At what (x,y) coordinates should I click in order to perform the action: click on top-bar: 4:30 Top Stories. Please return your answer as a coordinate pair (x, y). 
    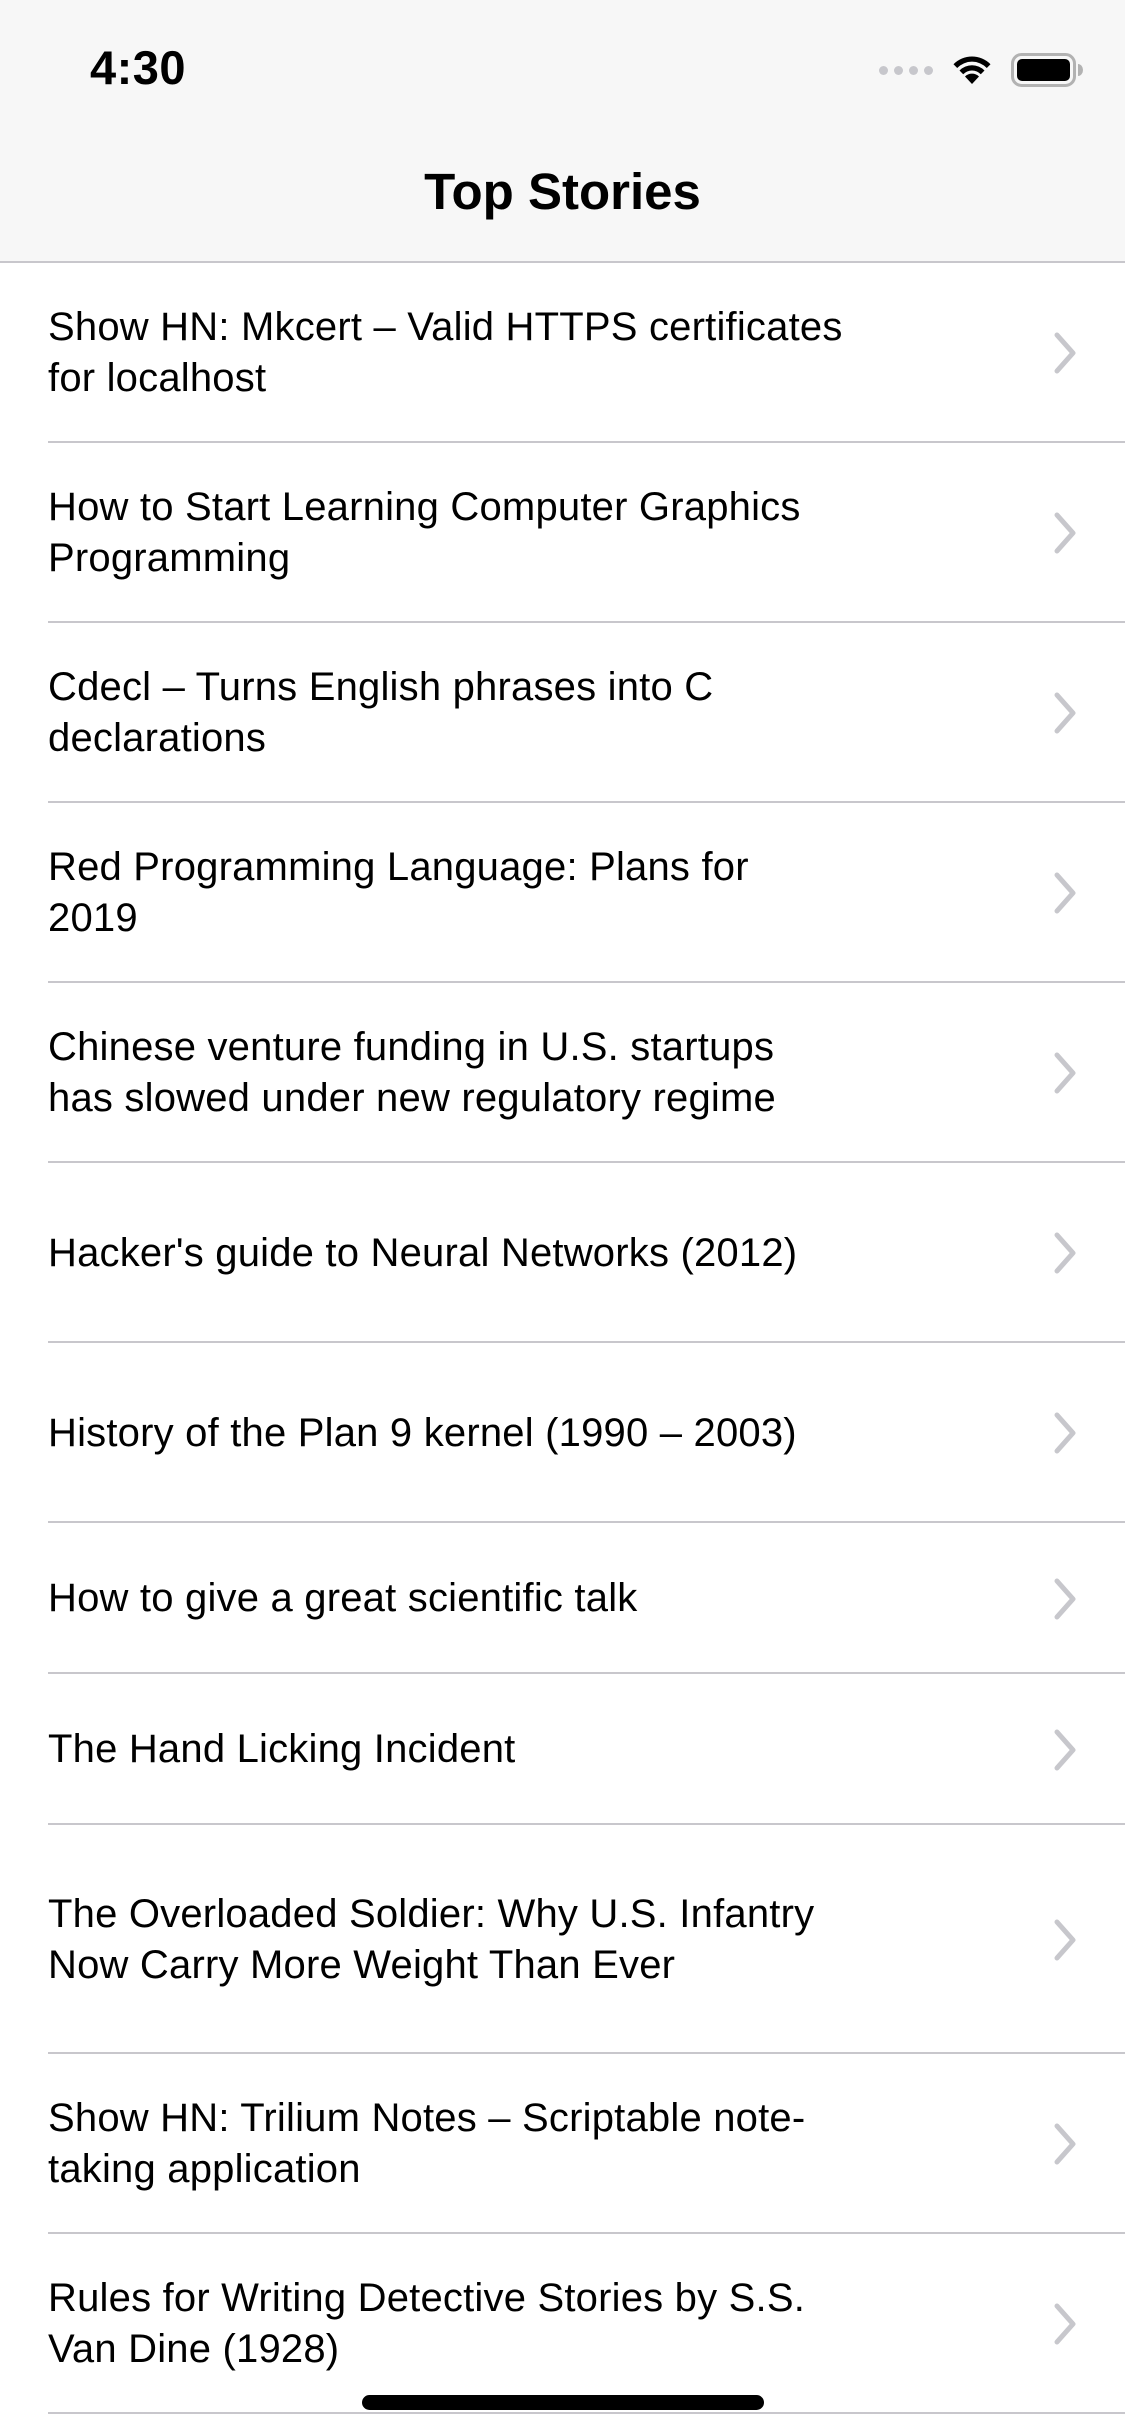
    Looking at the image, I should click on (562, 131).